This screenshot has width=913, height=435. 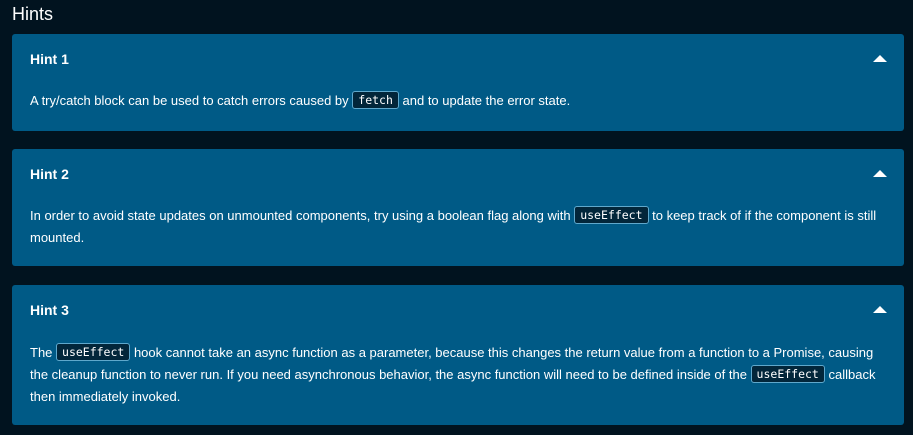 I want to click on hint-1-code-fetch: fetch, so click(x=375, y=100).